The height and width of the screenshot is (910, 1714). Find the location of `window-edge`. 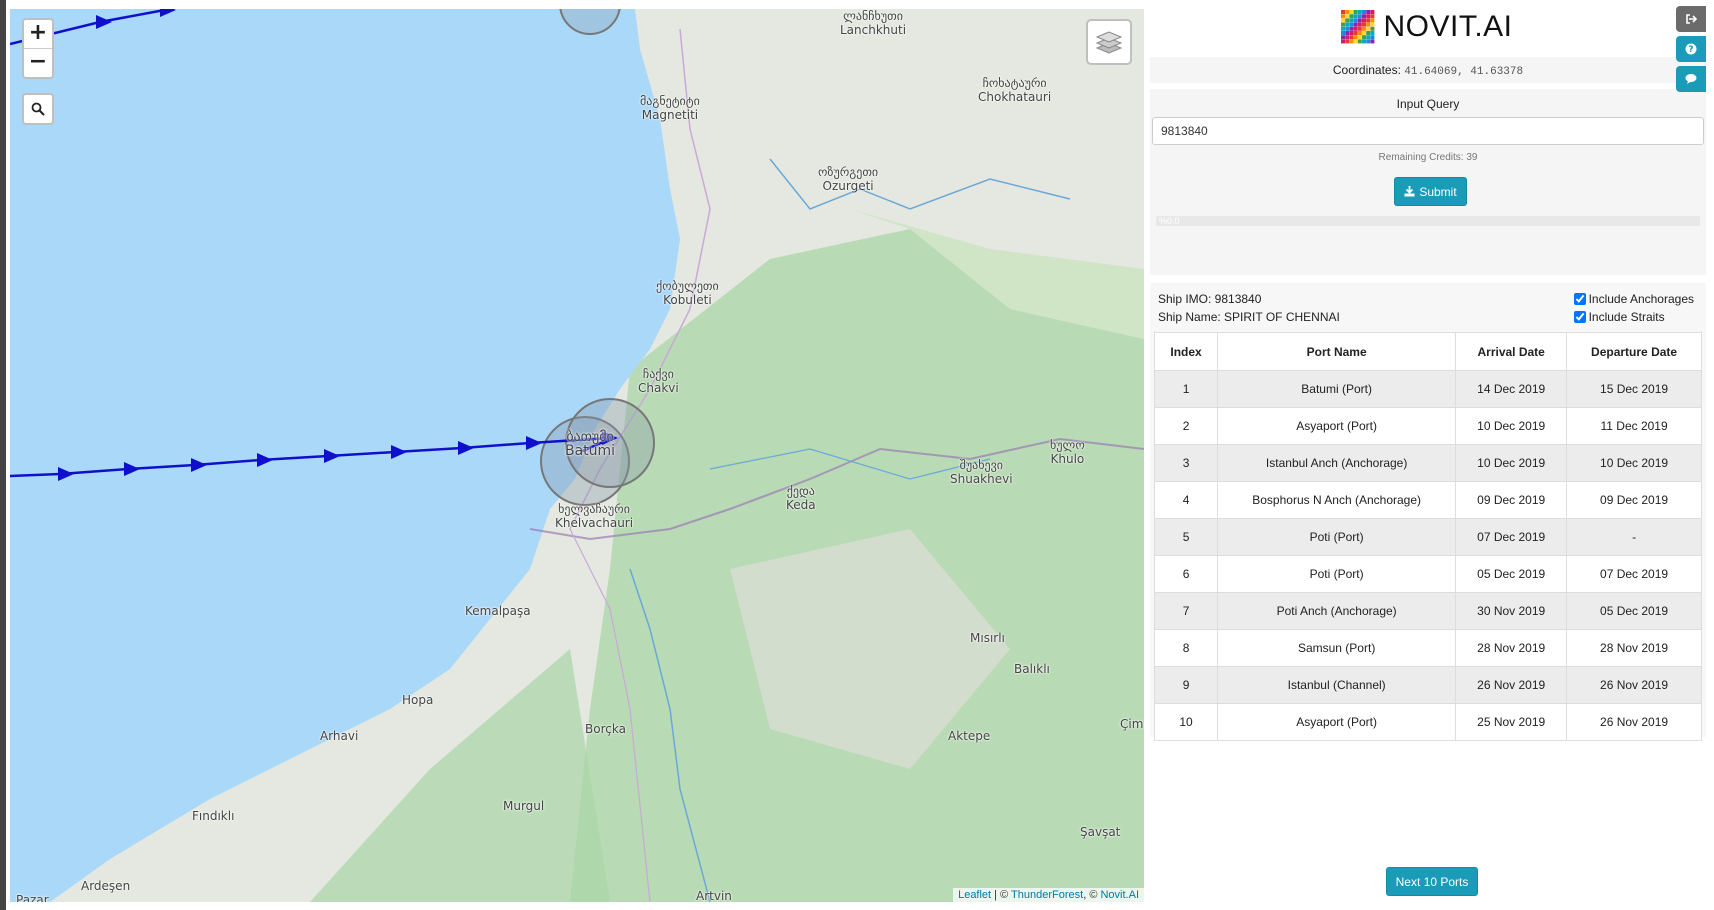

window-edge is located at coordinates (3, 455).